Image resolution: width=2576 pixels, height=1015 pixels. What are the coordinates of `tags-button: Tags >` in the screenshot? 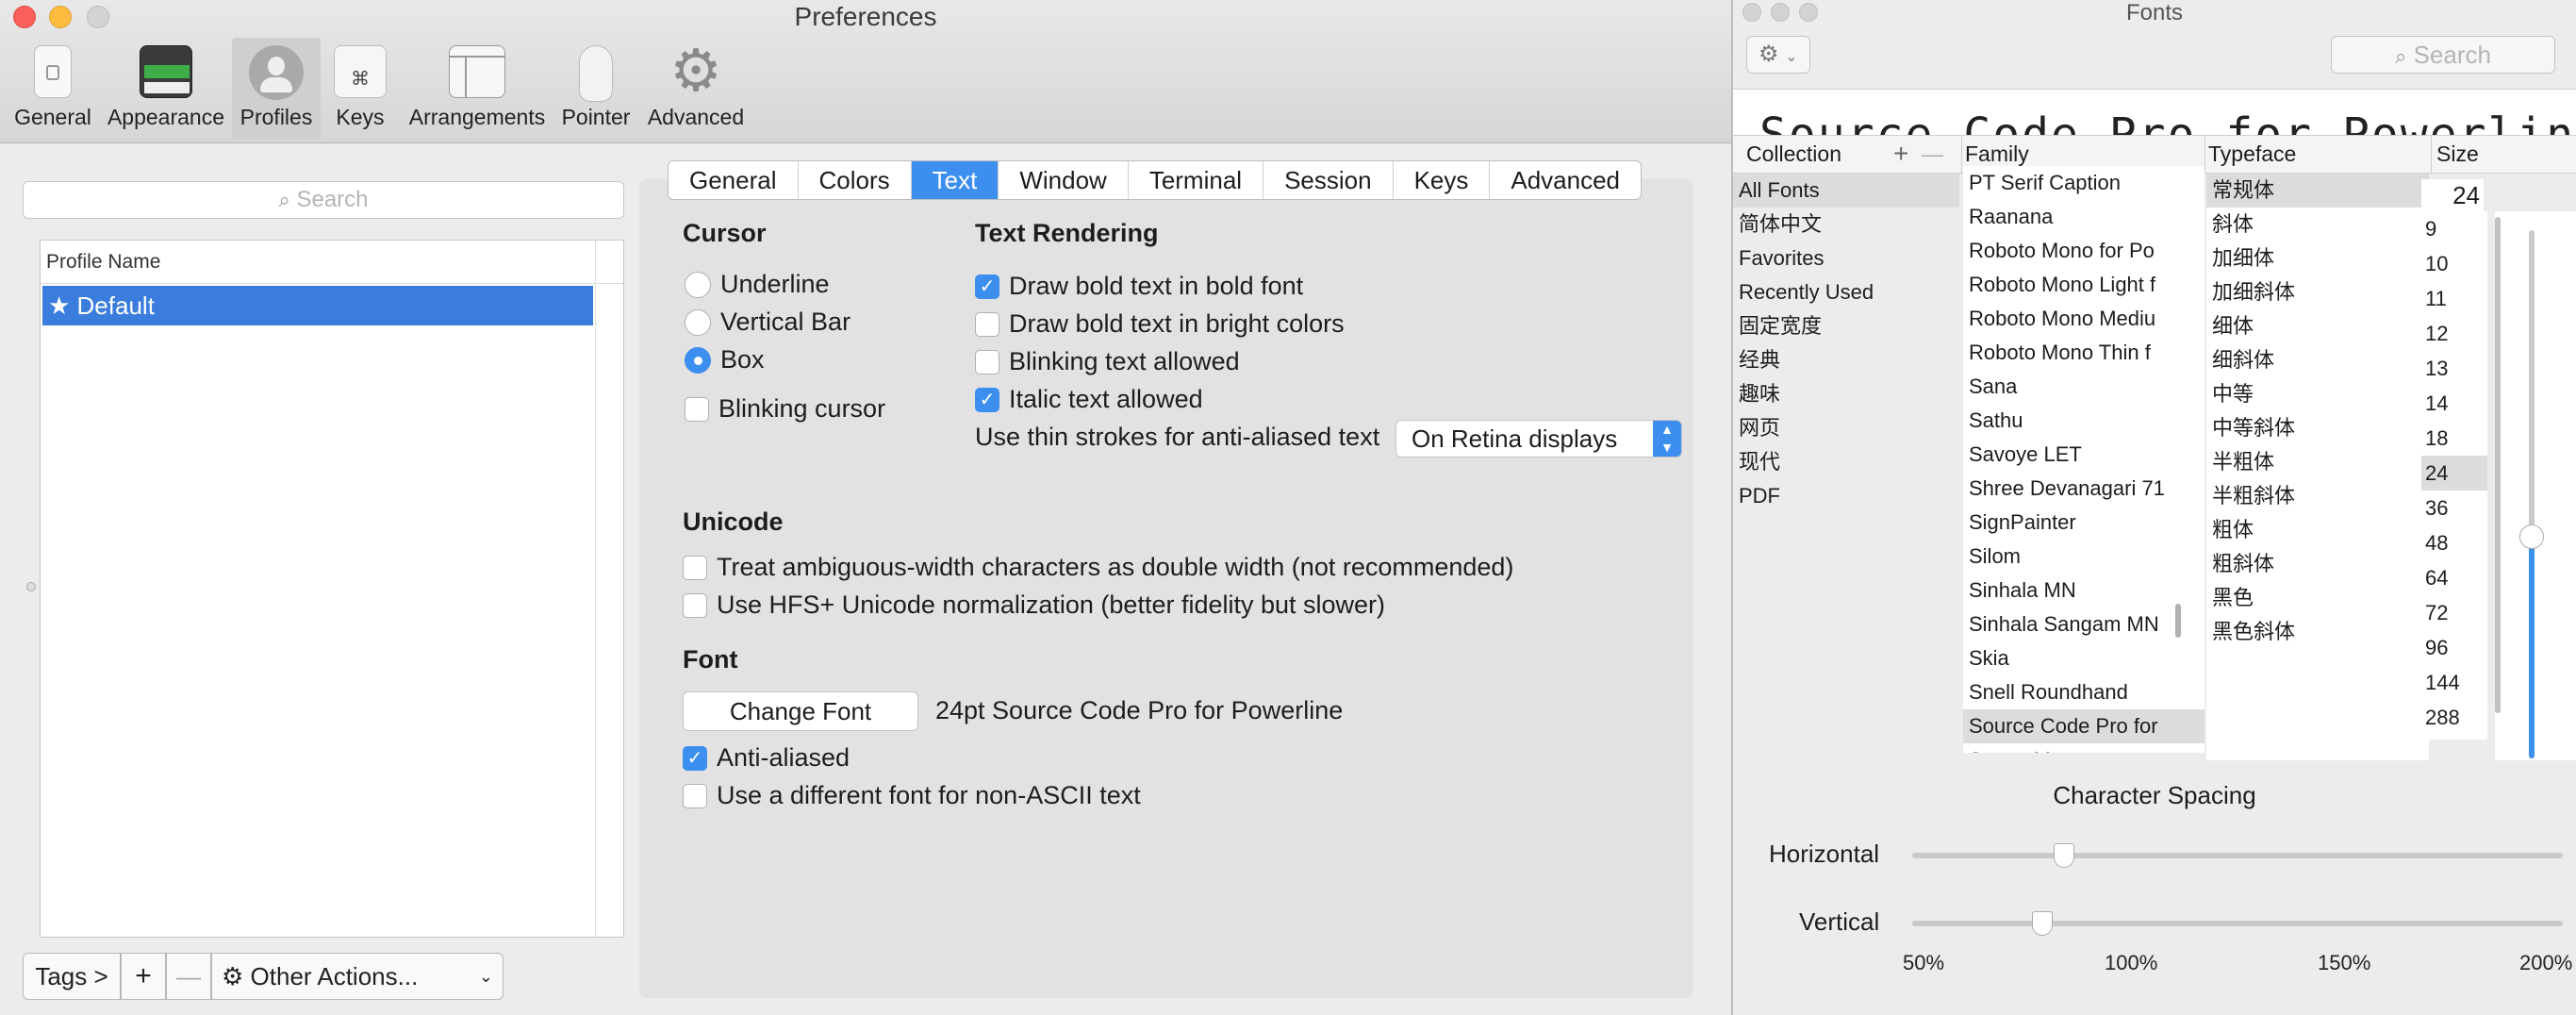 It's located at (72, 976).